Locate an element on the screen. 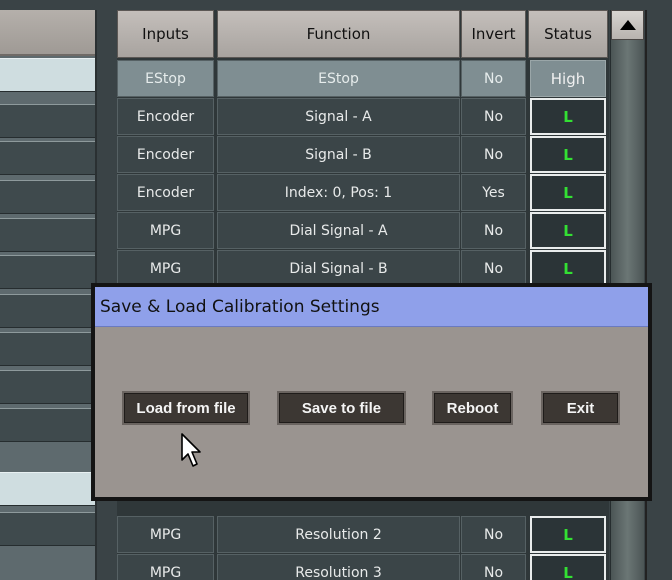 The width and height of the screenshot is (672, 580). cell-function: Signal - B is located at coordinates (338, 154).